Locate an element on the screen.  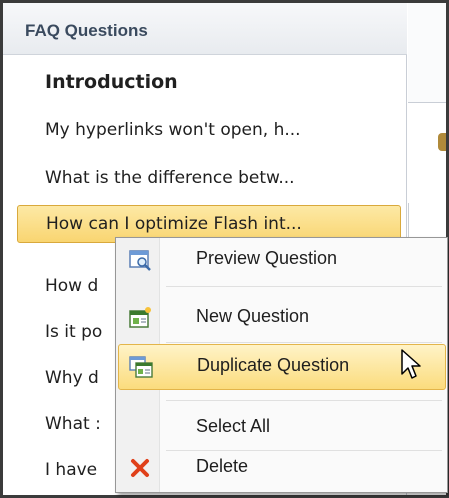
menu-item-new-question: New Question is located at coordinates (282, 319).